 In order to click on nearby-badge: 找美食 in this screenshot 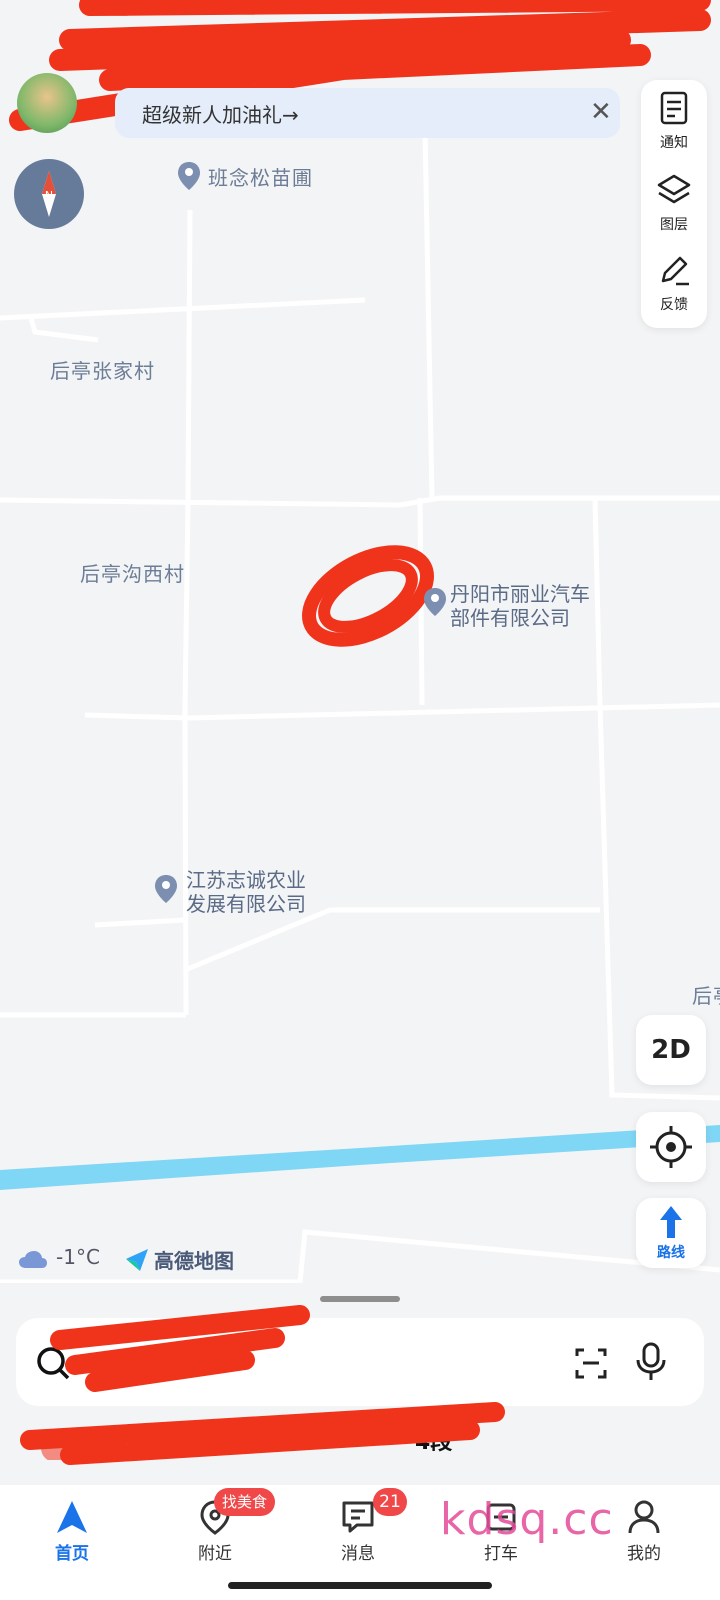, I will do `click(245, 1502)`.